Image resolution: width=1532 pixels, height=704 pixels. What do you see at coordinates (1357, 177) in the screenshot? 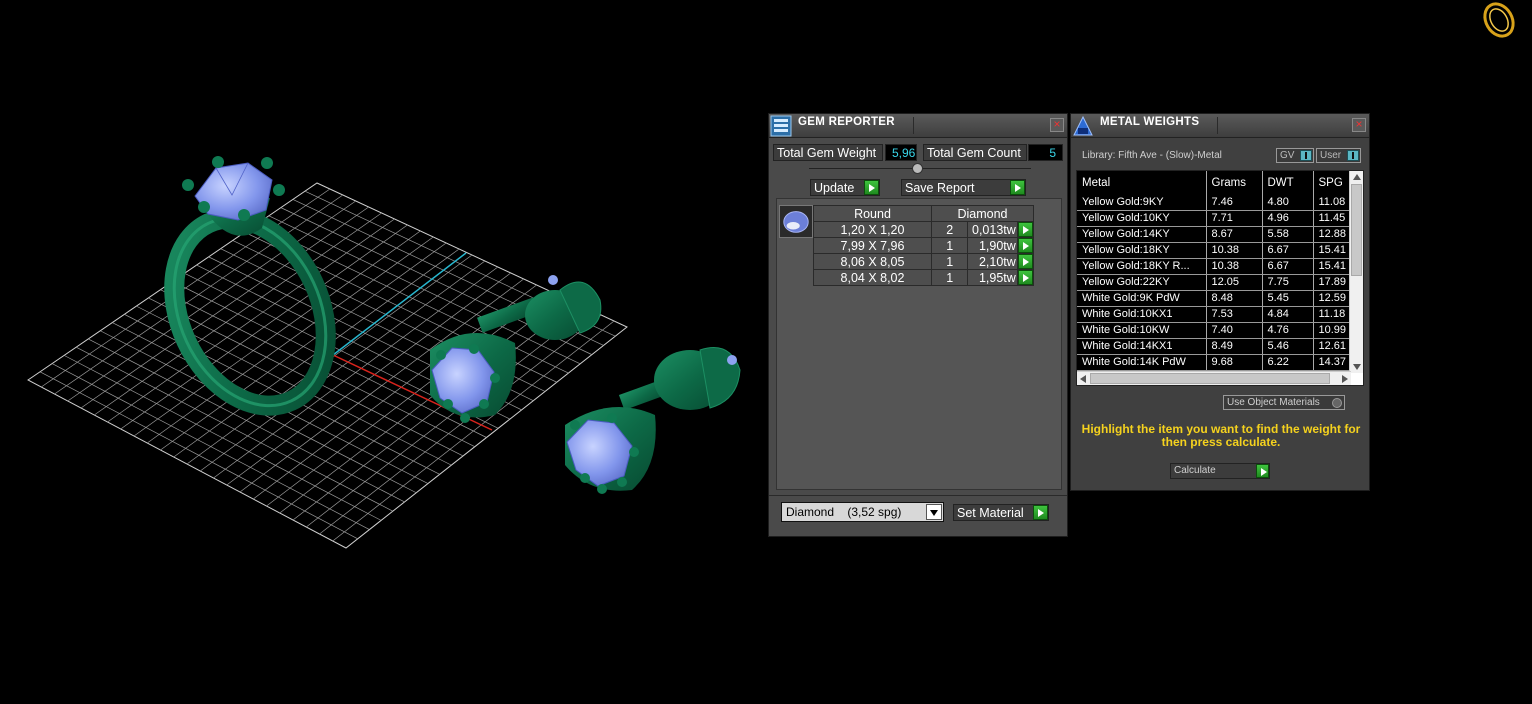
I see `scroll-up-icon` at bounding box center [1357, 177].